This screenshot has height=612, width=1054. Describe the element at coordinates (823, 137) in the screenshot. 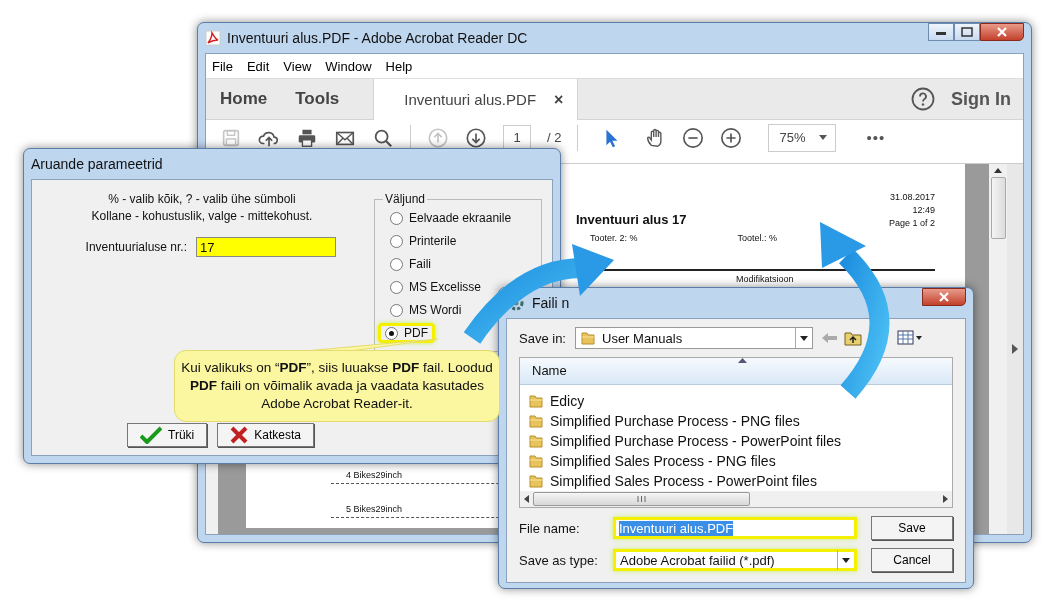

I see `caret-icon` at that location.